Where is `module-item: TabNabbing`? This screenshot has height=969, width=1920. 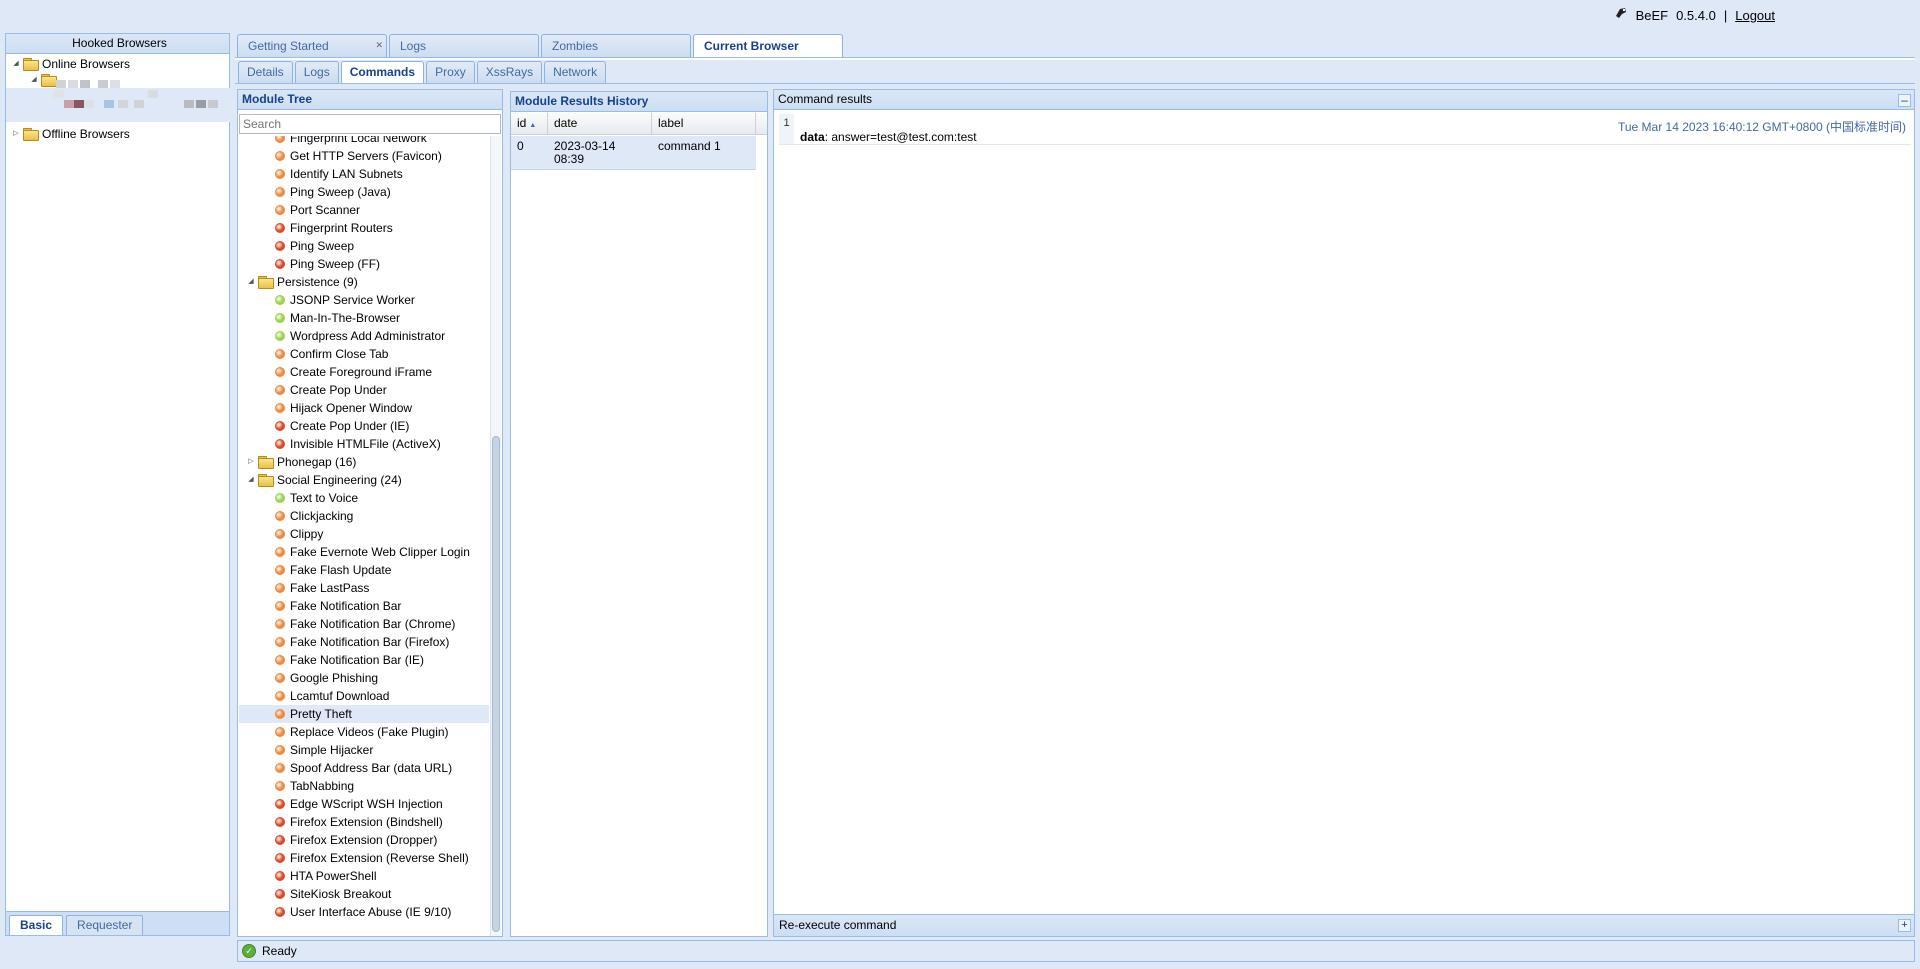
module-item: TabNabbing is located at coordinates (364, 786).